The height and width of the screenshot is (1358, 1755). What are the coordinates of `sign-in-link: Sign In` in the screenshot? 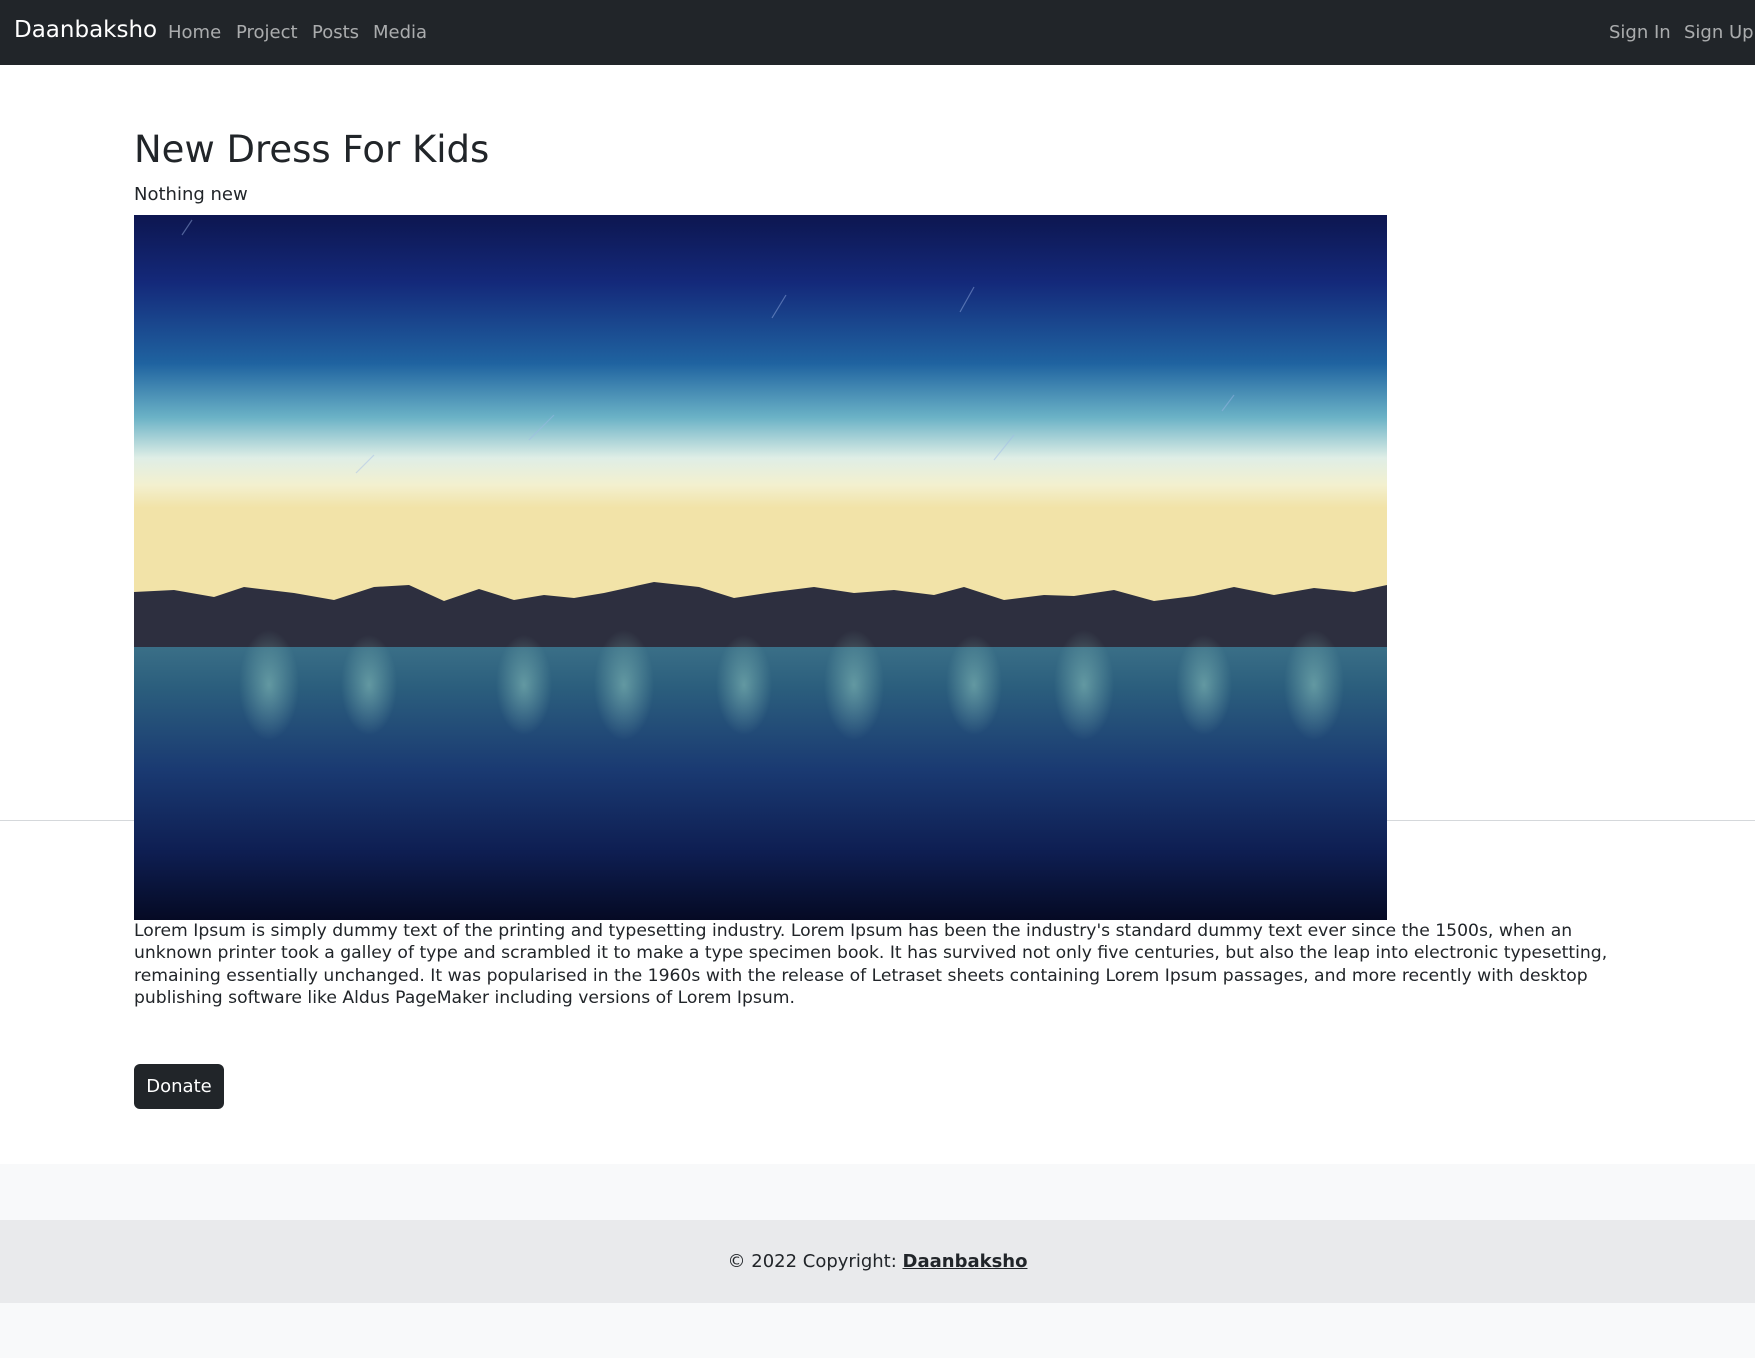 It's located at (1640, 32).